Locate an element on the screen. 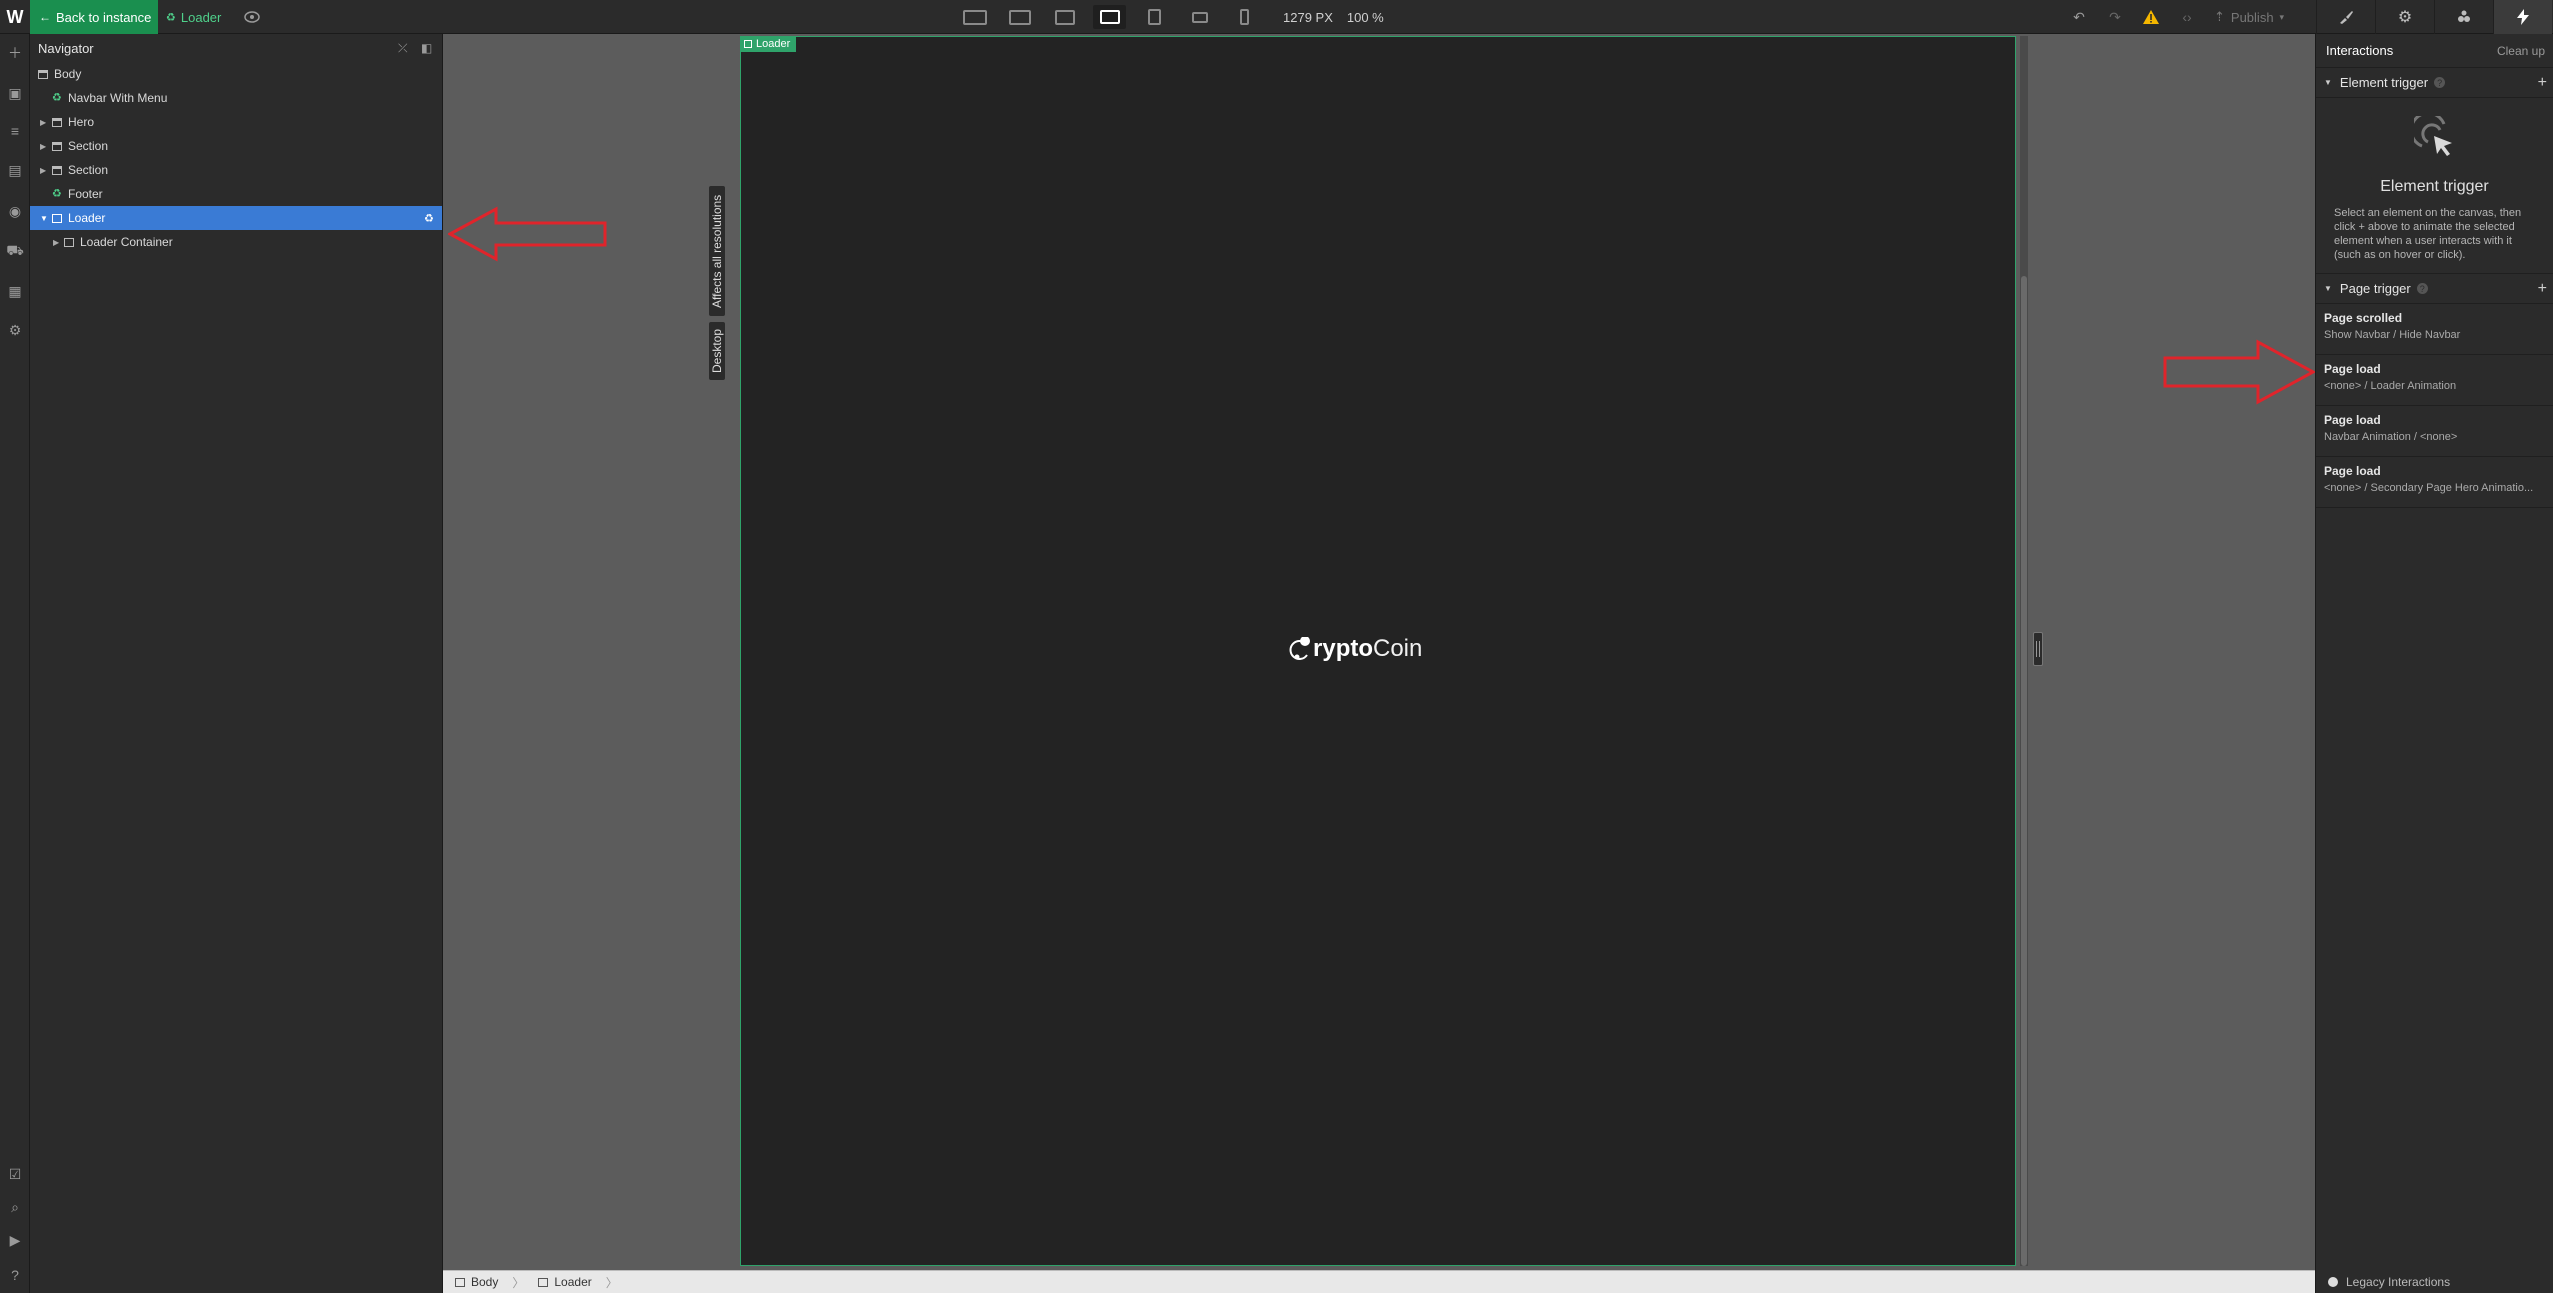 The height and width of the screenshot is (1293, 2553). body-box-icon is located at coordinates (43, 74).